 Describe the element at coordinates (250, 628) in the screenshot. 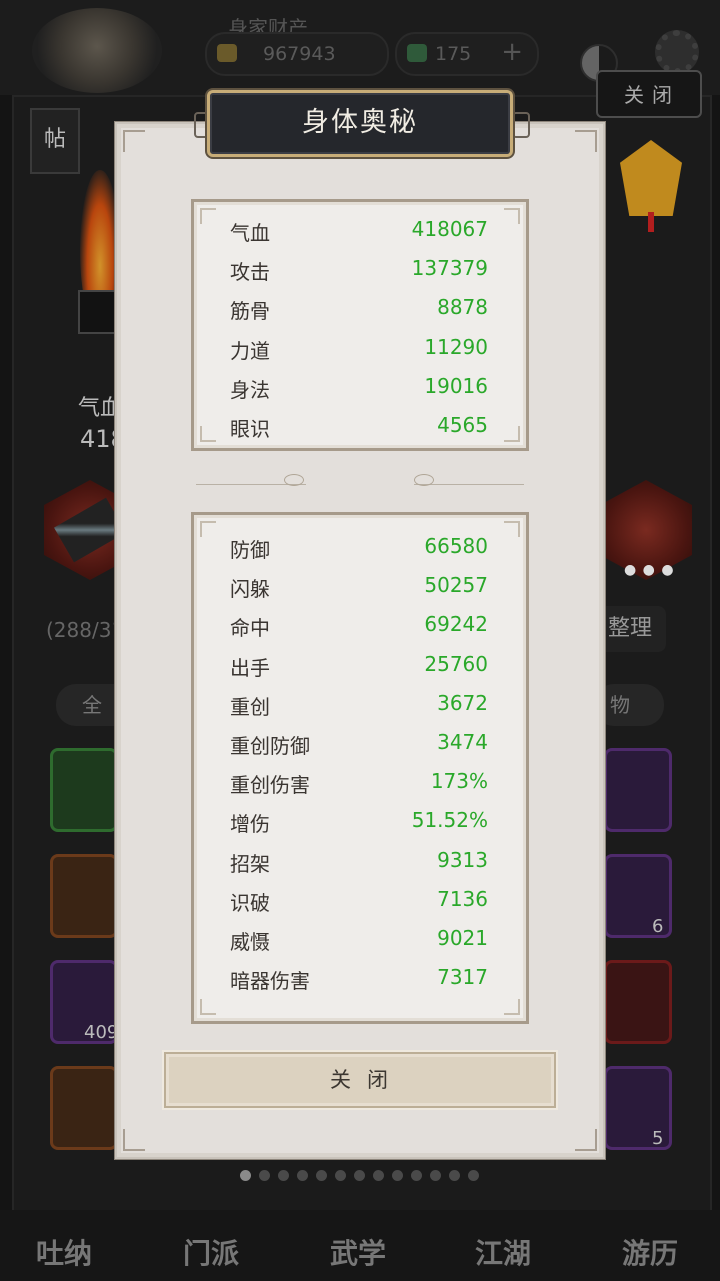

I see `stat-name: 命中` at that location.